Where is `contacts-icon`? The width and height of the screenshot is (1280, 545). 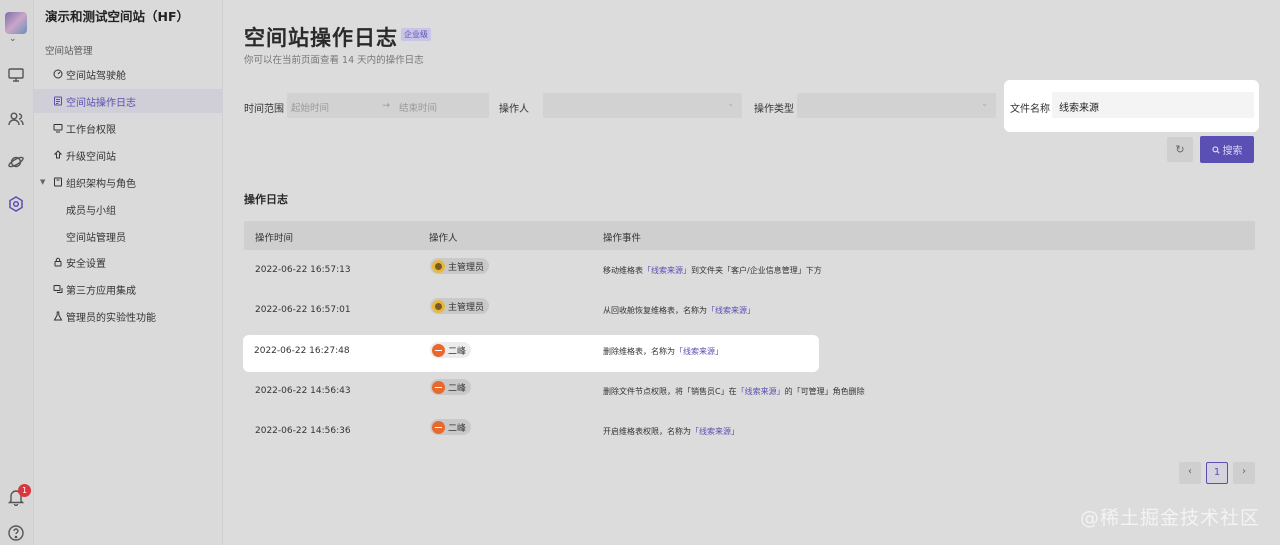 contacts-icon is located at coordinates (16, 119).